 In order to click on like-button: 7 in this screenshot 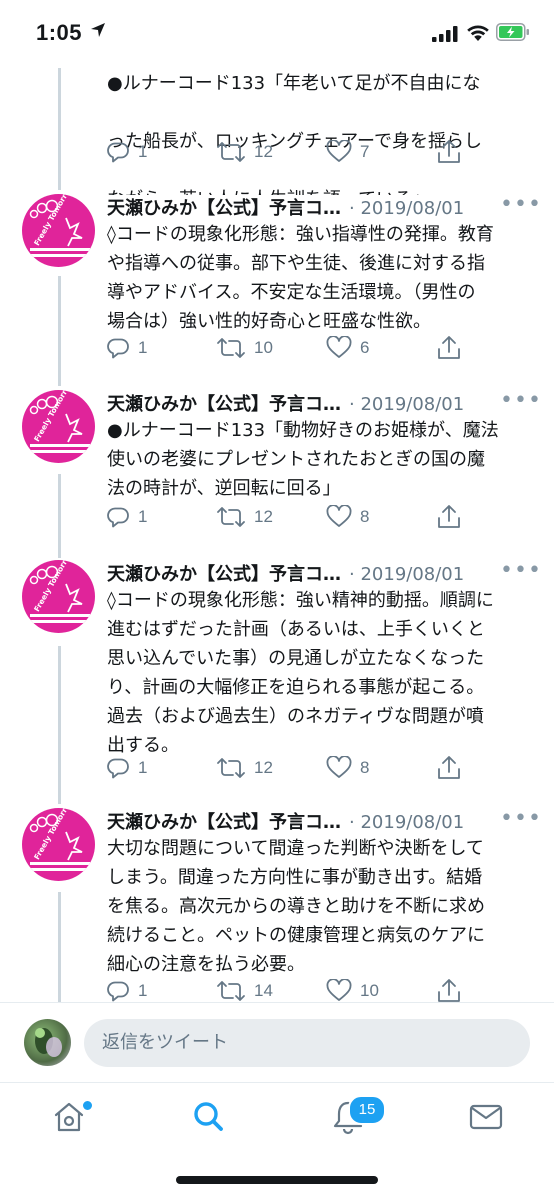, I will do `click(347, 152)`.